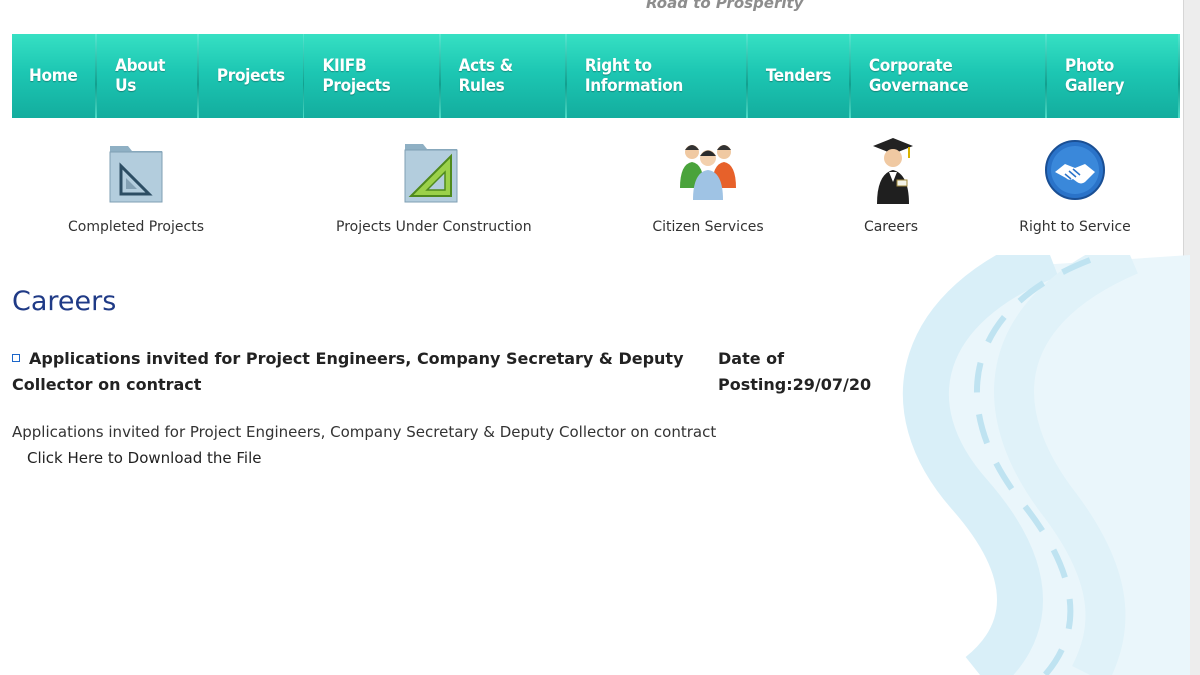 The image size is (1200, 675). I want to click on nav-corporate-governance: Corporate Governance, so click(948, 76).